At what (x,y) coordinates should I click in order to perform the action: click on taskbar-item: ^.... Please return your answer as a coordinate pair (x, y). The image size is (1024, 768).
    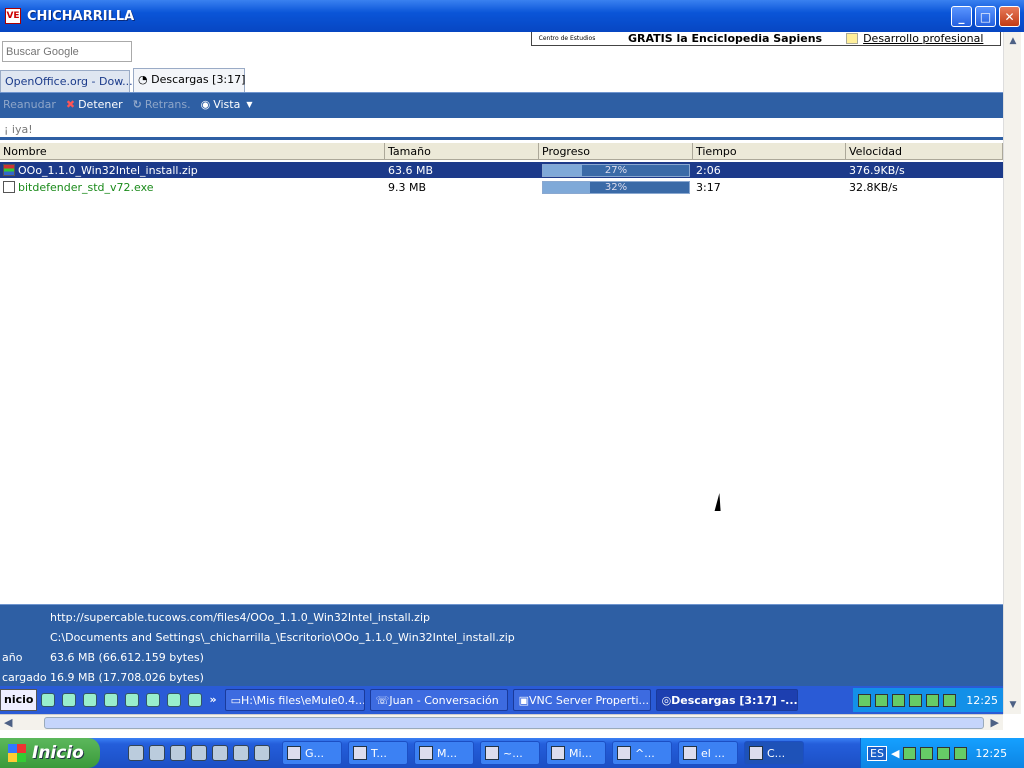
    Looking at the image, I should click on (642, 753).